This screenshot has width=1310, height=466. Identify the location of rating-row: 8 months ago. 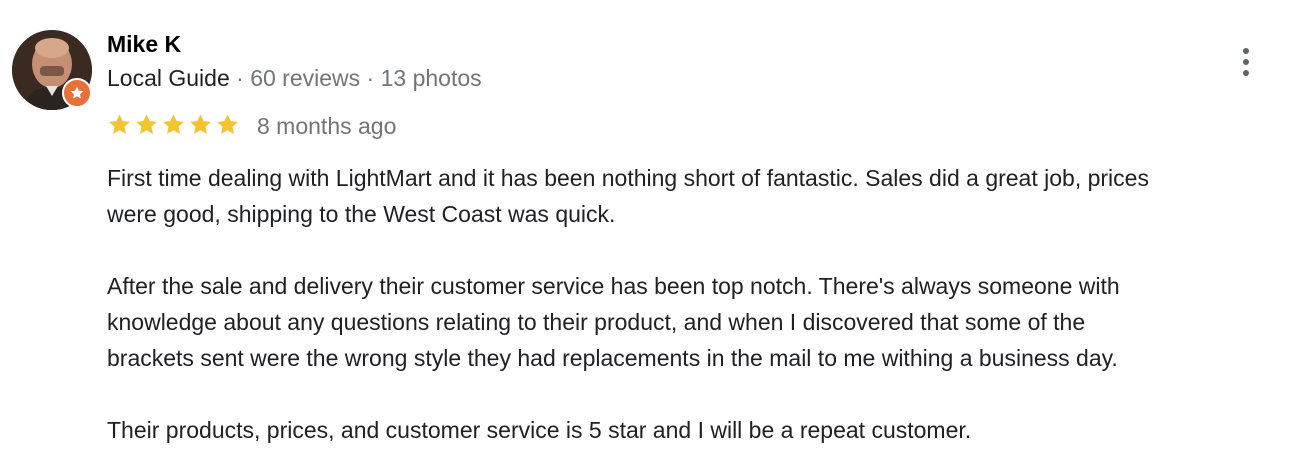
(251, 125).